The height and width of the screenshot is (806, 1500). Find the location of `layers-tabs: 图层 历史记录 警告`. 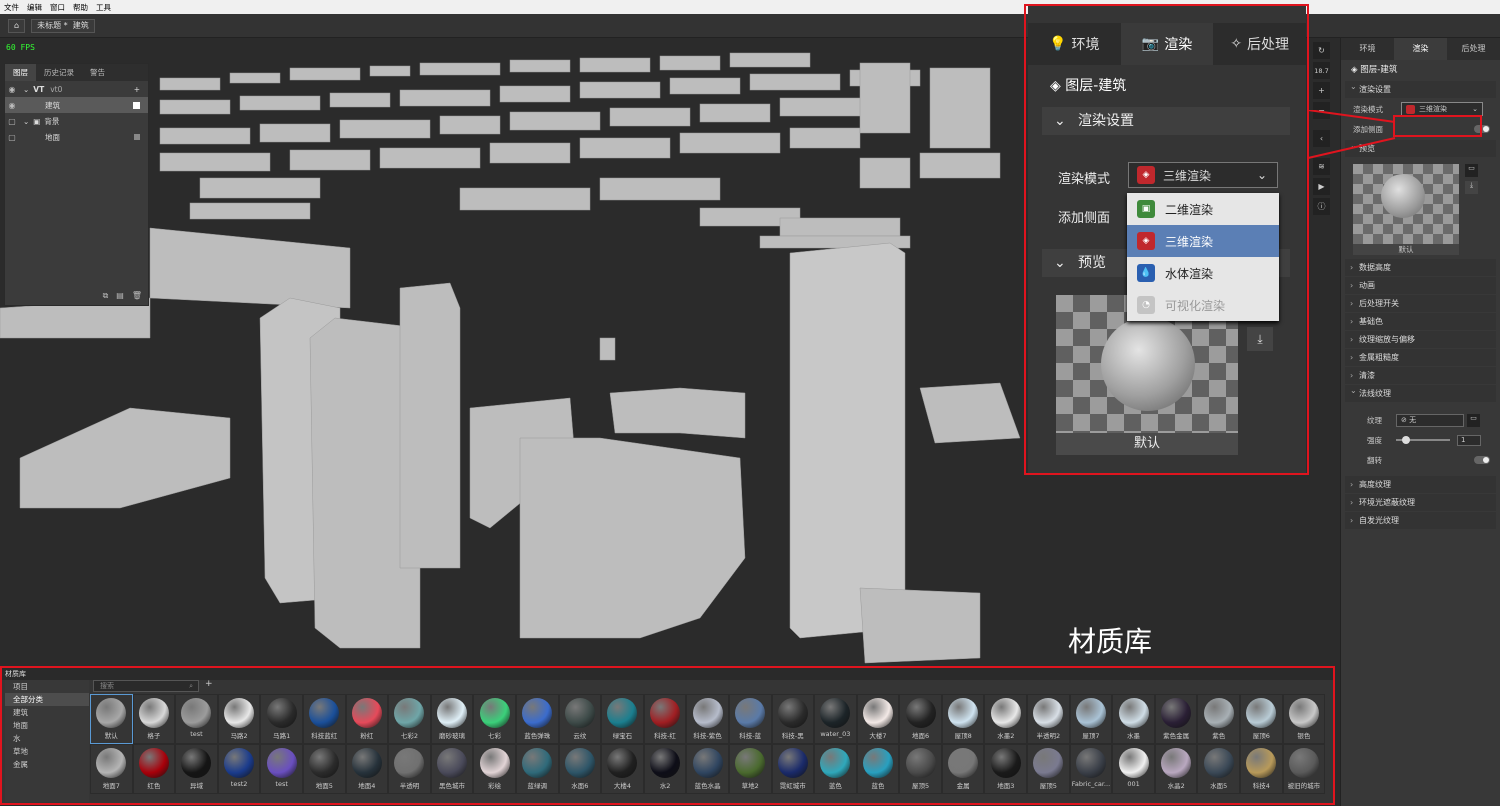

layers-tabs: 图层 历史记录 警告 is located at coordinates (76, 72).